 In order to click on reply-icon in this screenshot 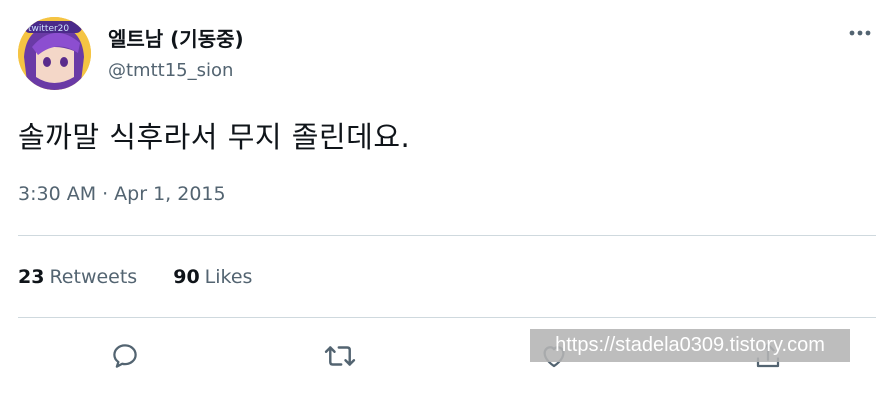, I will do `click(125, 356)`.